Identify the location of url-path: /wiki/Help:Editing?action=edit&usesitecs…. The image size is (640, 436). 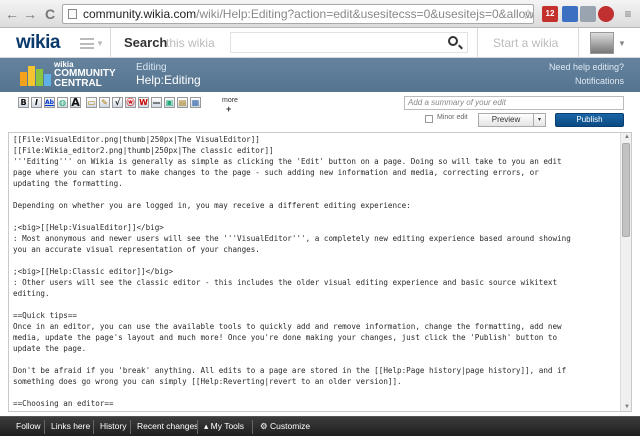
(365, 14).